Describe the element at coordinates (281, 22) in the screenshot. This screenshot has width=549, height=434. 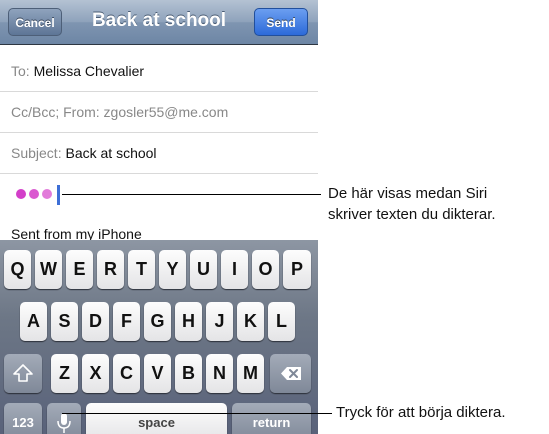
I see `send-button: Send` at that location.